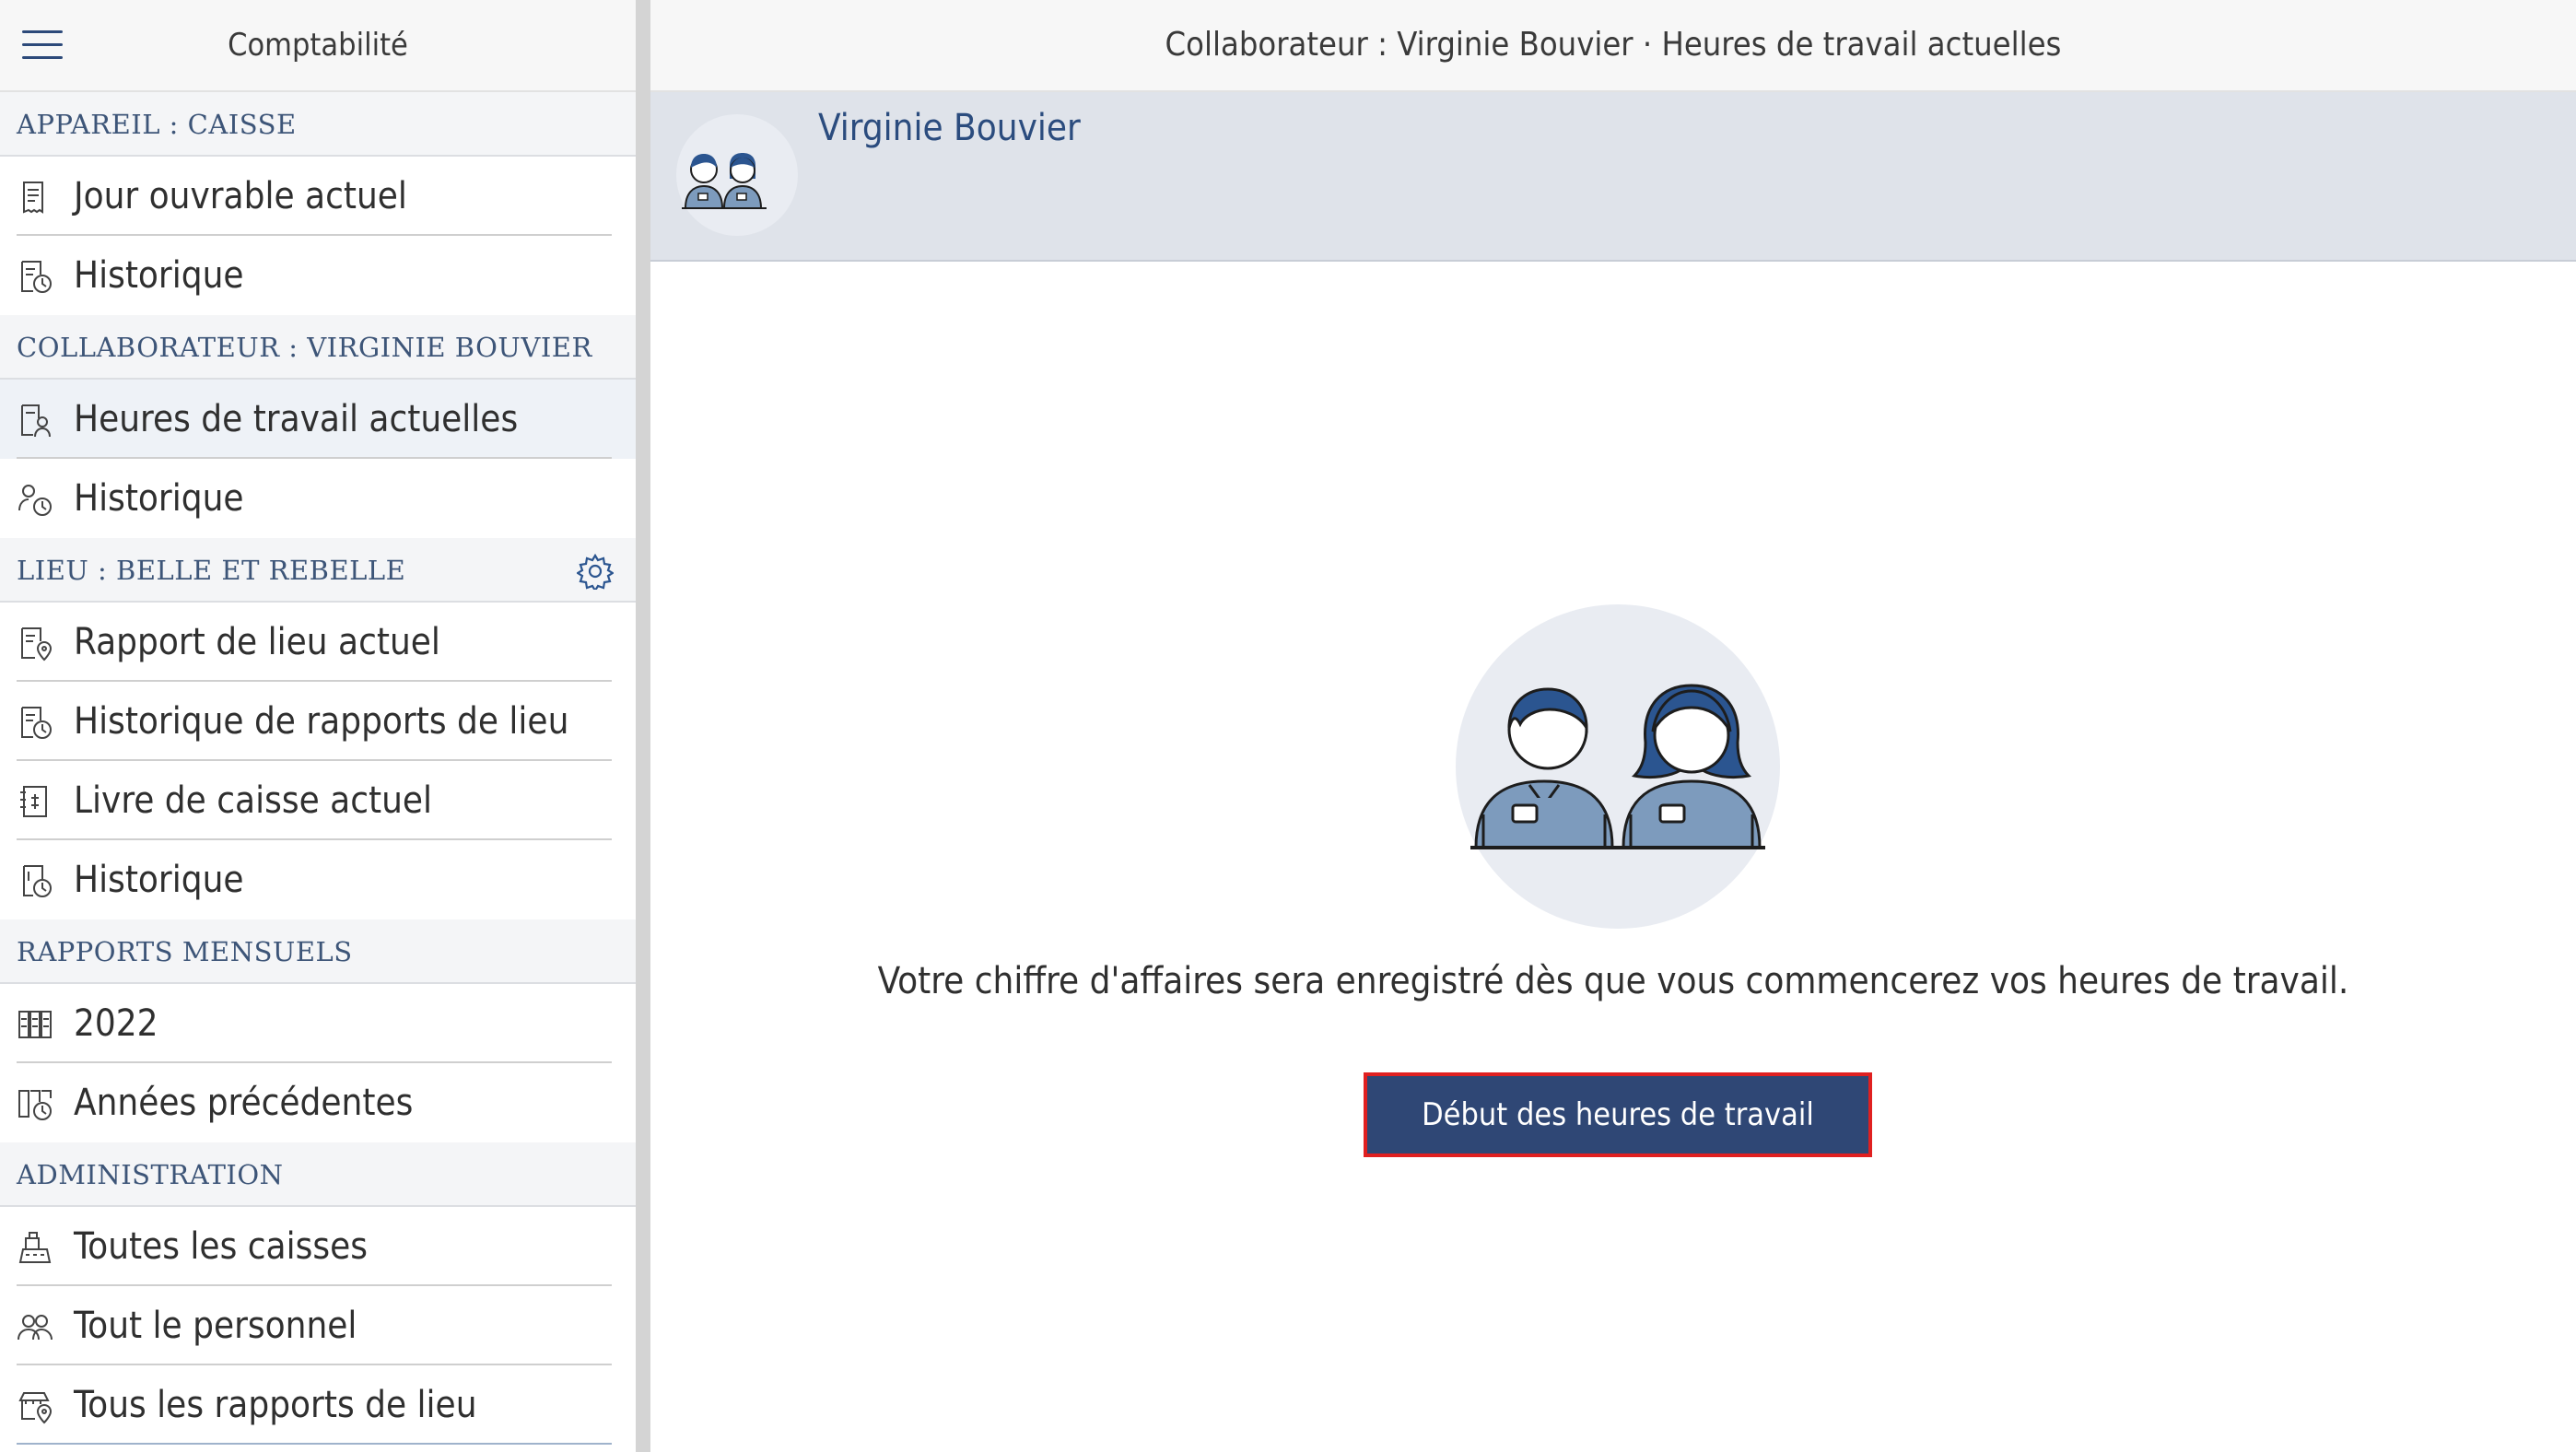 The height and width of the screenshot is (1452, 2576). I want to click on profile-band: Virginie Bouvier, so click(1613, 177).